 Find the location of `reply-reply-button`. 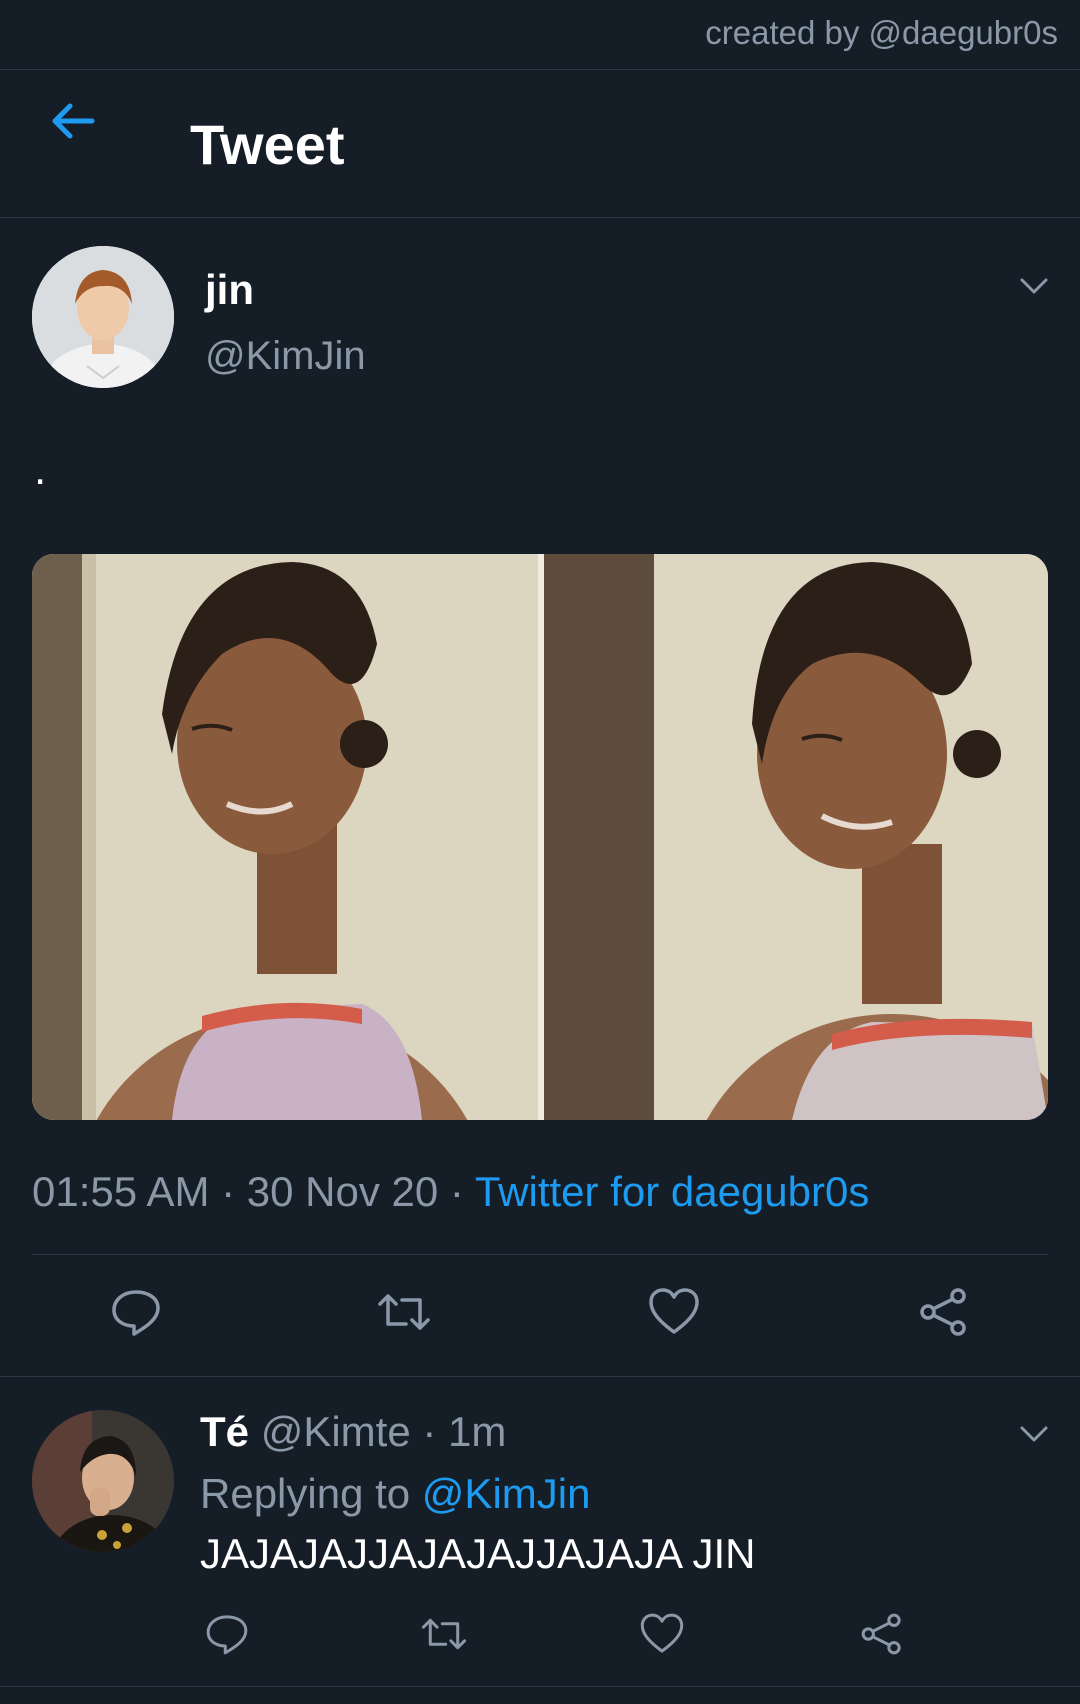

reply-reply-button is located at coordinates (227, 1634).